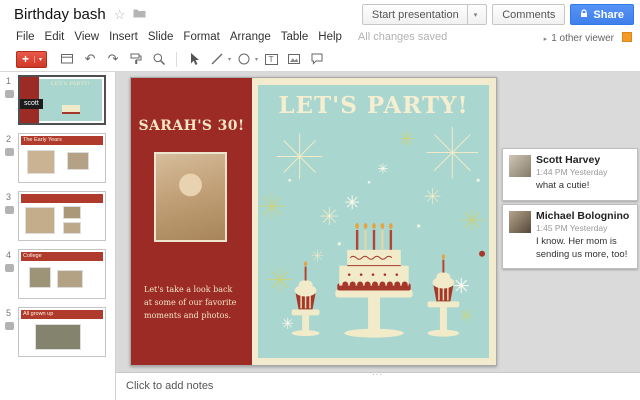  What do you see at coordinates (244, 59) in the screenshot?
I see `shape-tool-icon` at bounding box center [244, 59].